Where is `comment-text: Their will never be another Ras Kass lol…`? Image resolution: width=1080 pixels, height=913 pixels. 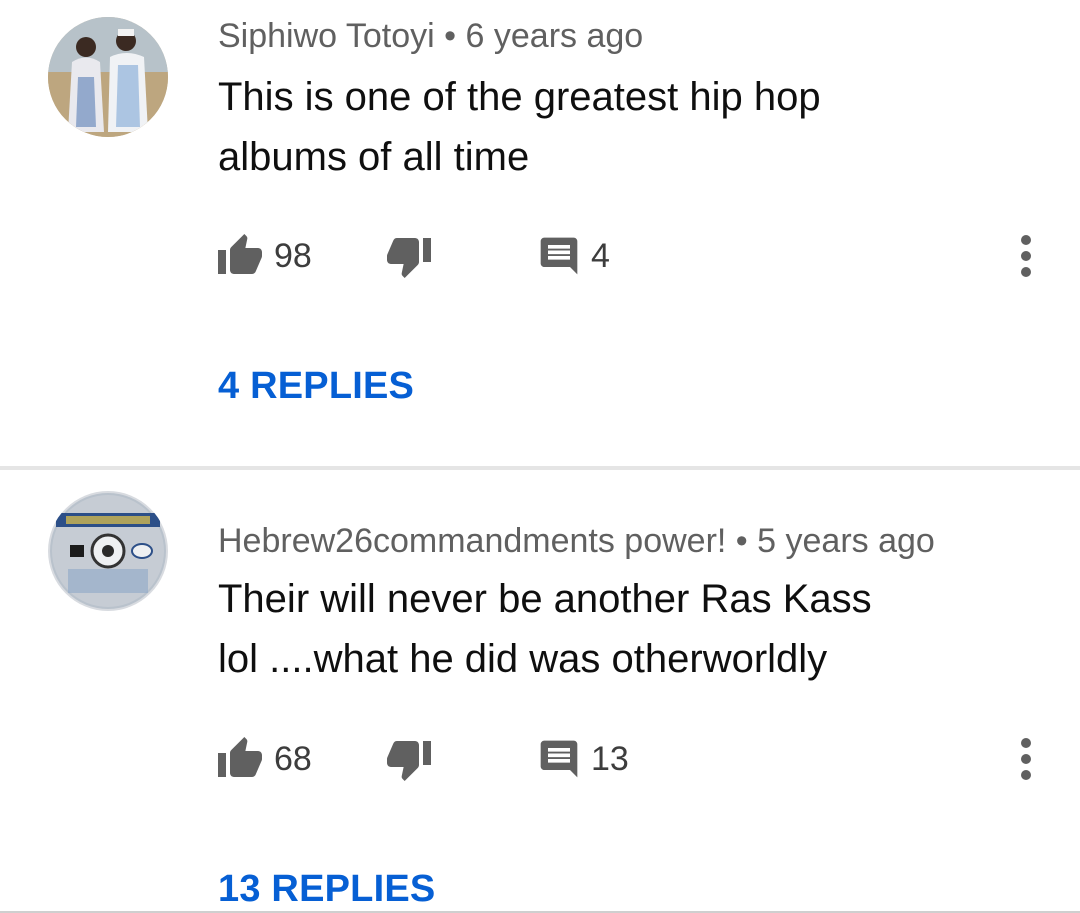
comment-text: Their will never be another Ras Kass lol… is located at coordinates (598, 629).